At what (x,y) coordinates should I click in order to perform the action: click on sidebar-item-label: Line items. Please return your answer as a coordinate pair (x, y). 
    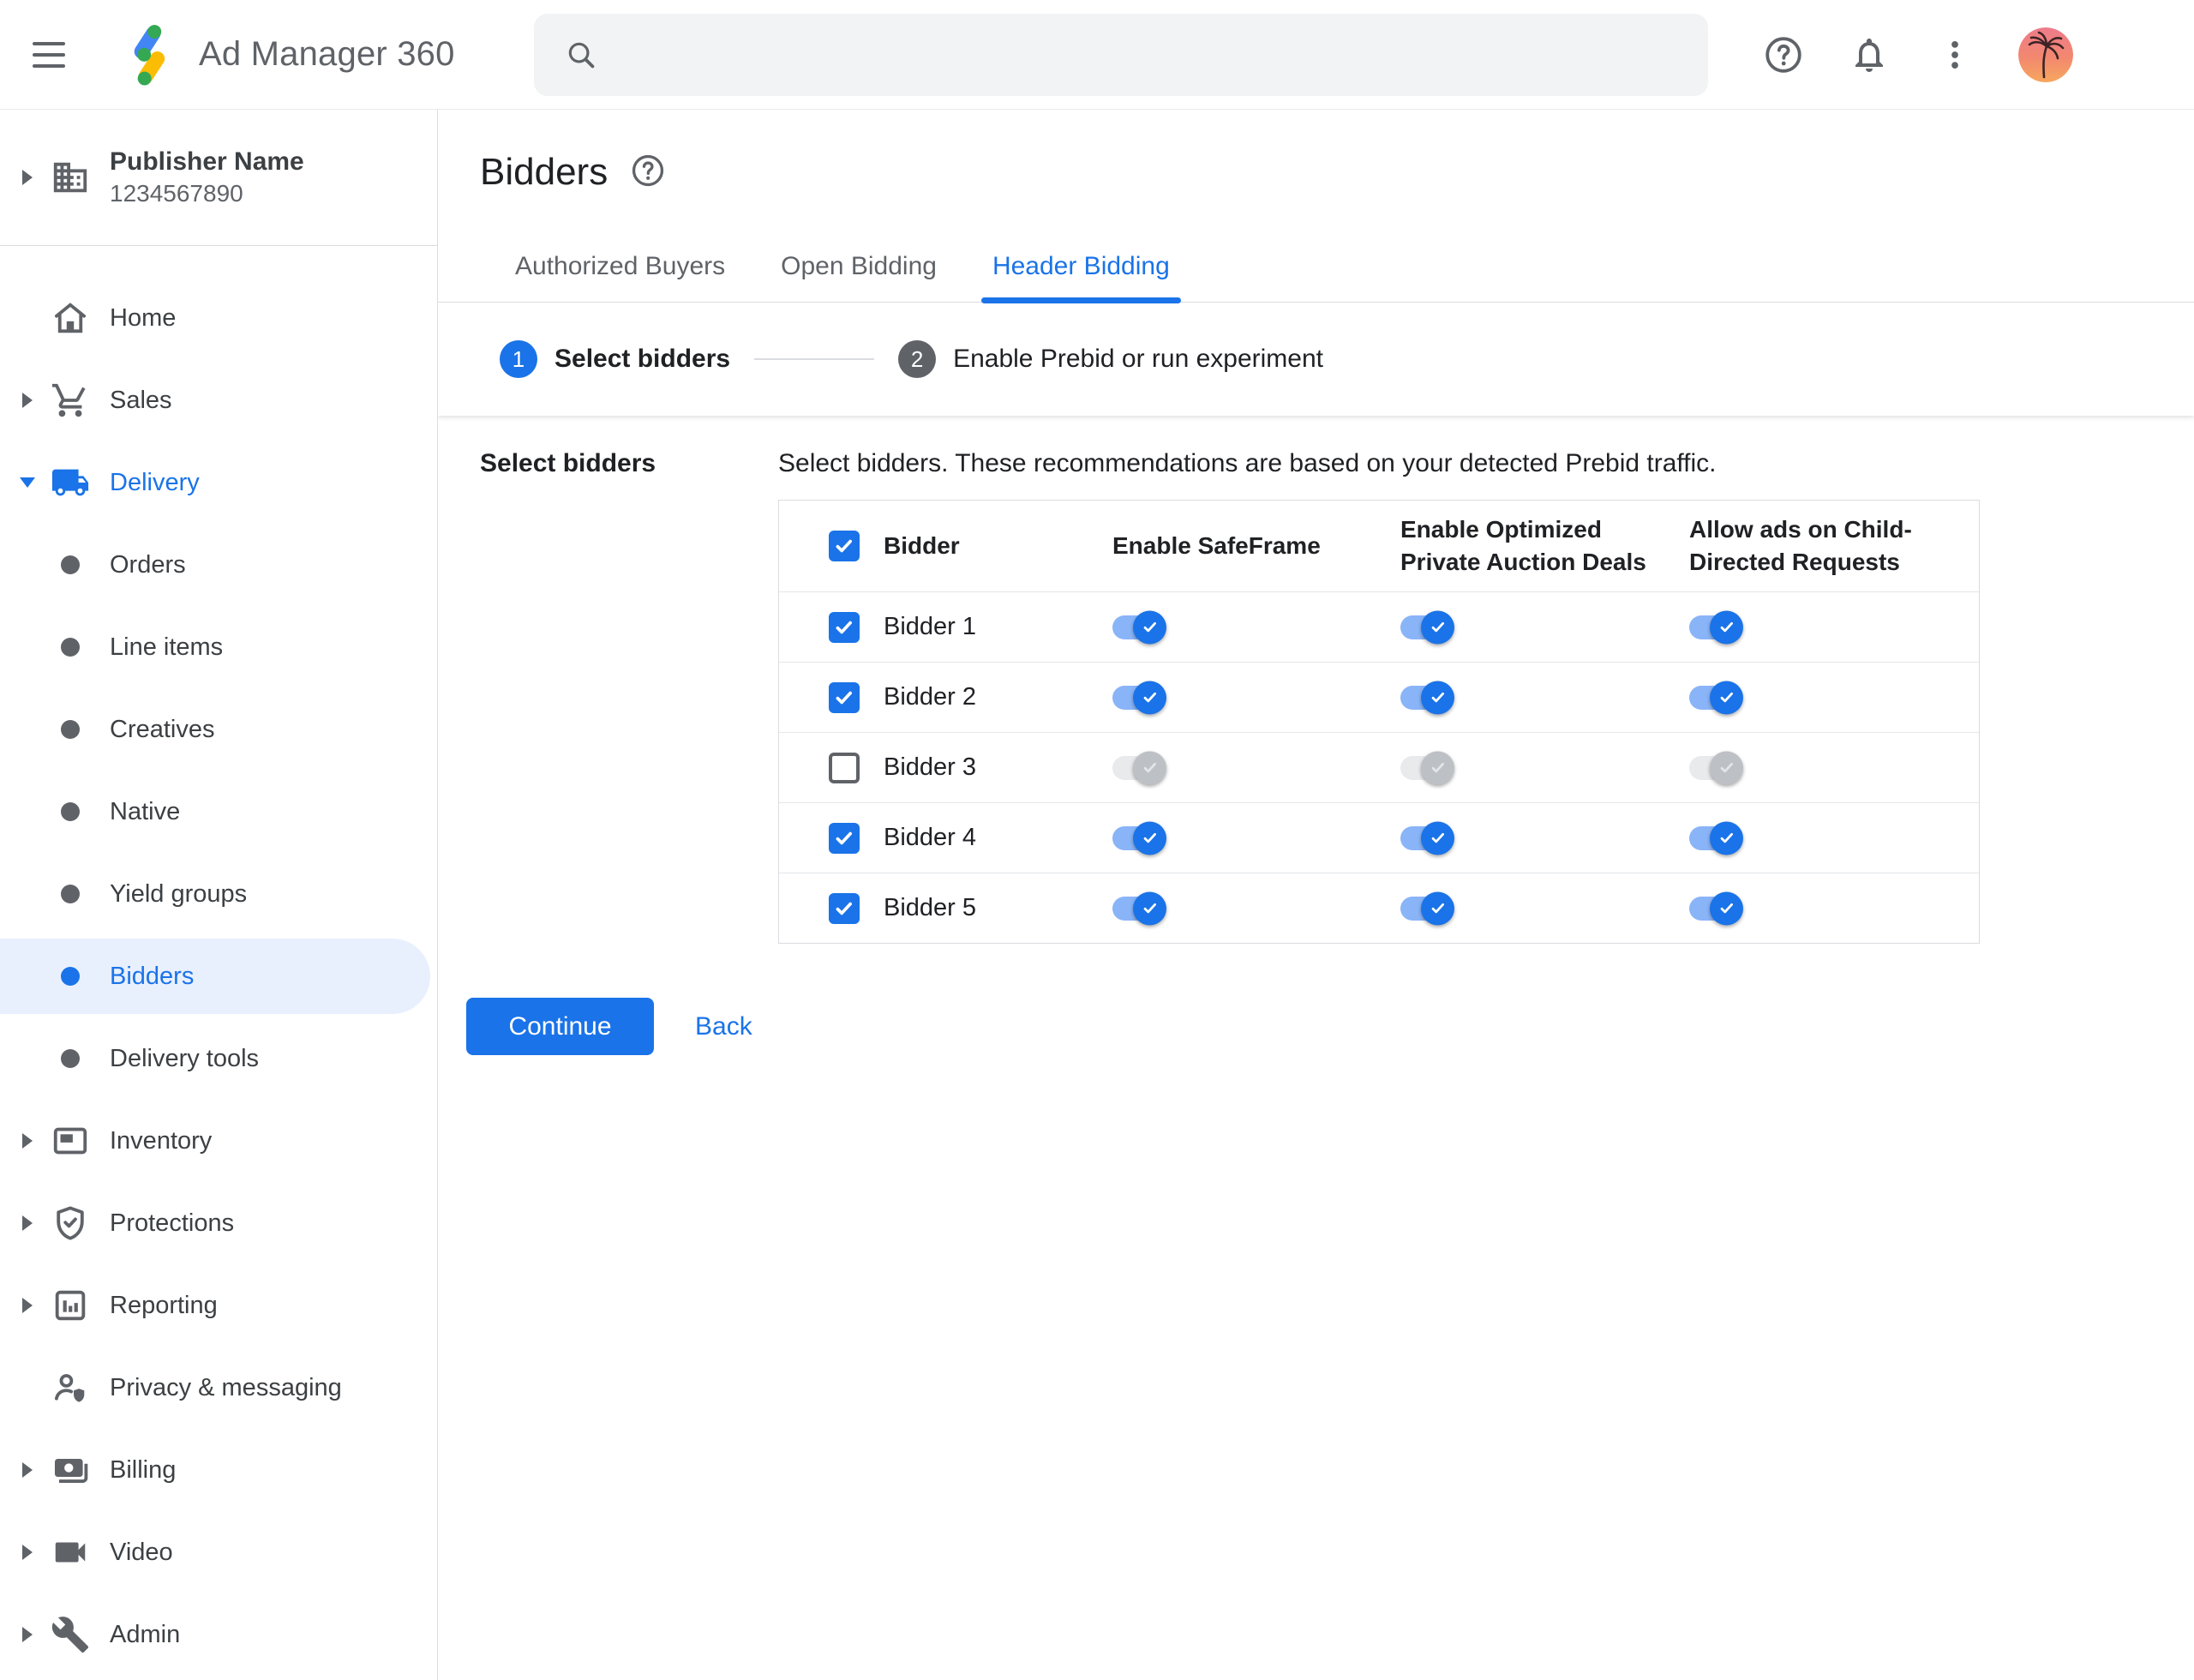
    Looking at the image, I should click on (167, 647).